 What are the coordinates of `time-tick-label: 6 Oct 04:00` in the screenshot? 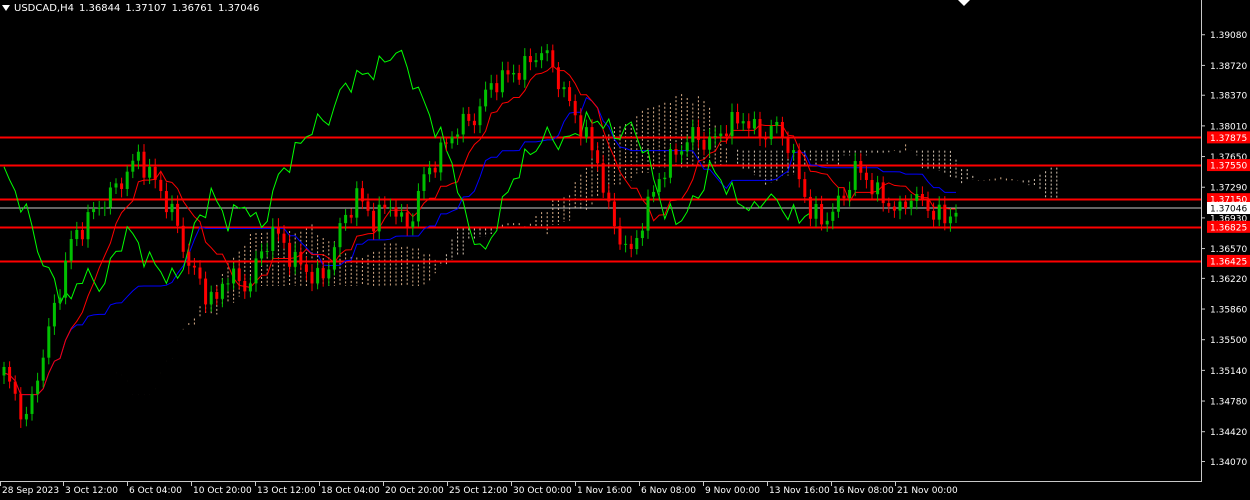 It's located at (155, 491).